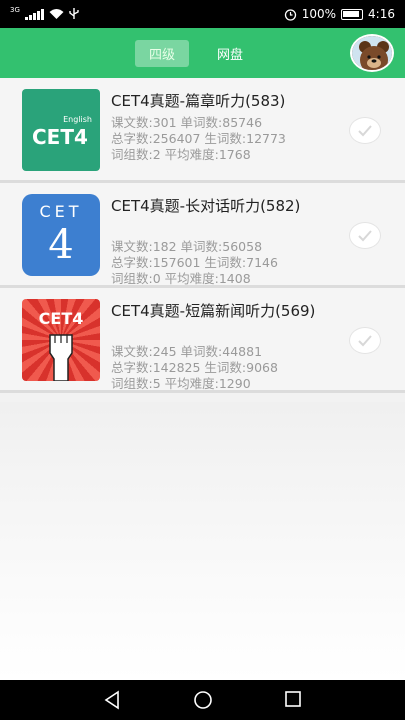 This screenshot has width=405, height=720. I want to click on status-bar: 3G 100% 4:16, so click(202, 14).